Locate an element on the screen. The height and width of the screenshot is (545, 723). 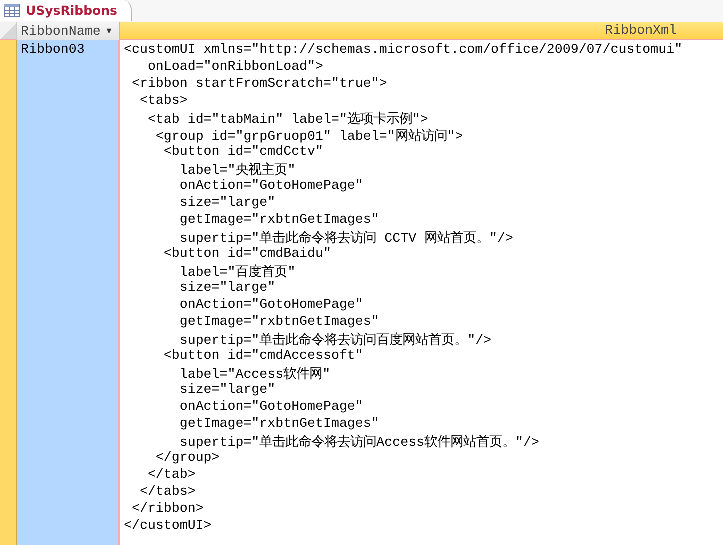
record-selector is located at coordinates (8, 292).